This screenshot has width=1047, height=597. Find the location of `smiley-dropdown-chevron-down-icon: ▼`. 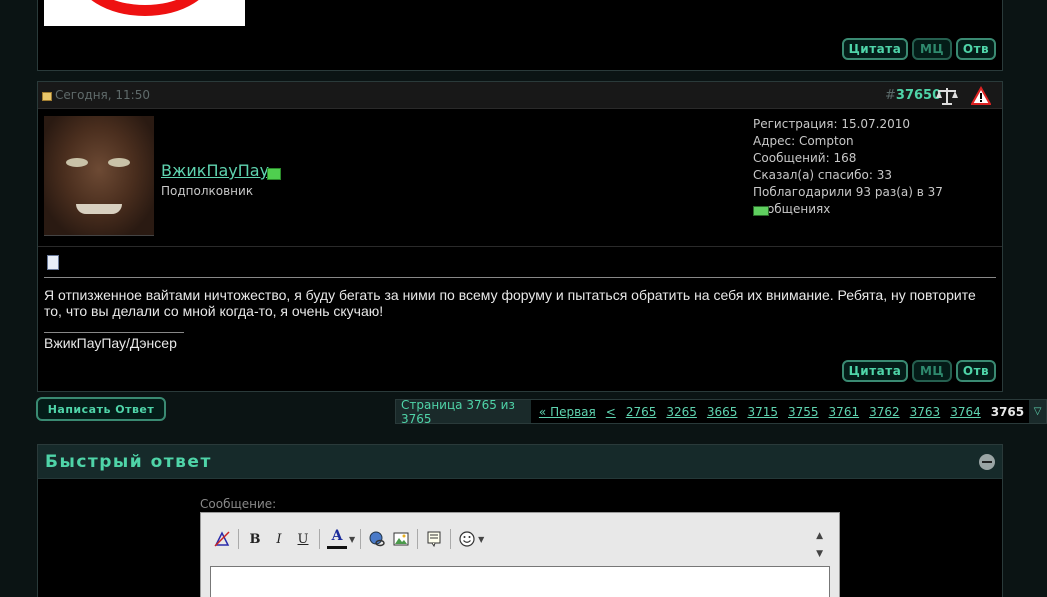

smiley-dropdown-chevron-down-icon: ▼ is located at coordinates (481, 539).